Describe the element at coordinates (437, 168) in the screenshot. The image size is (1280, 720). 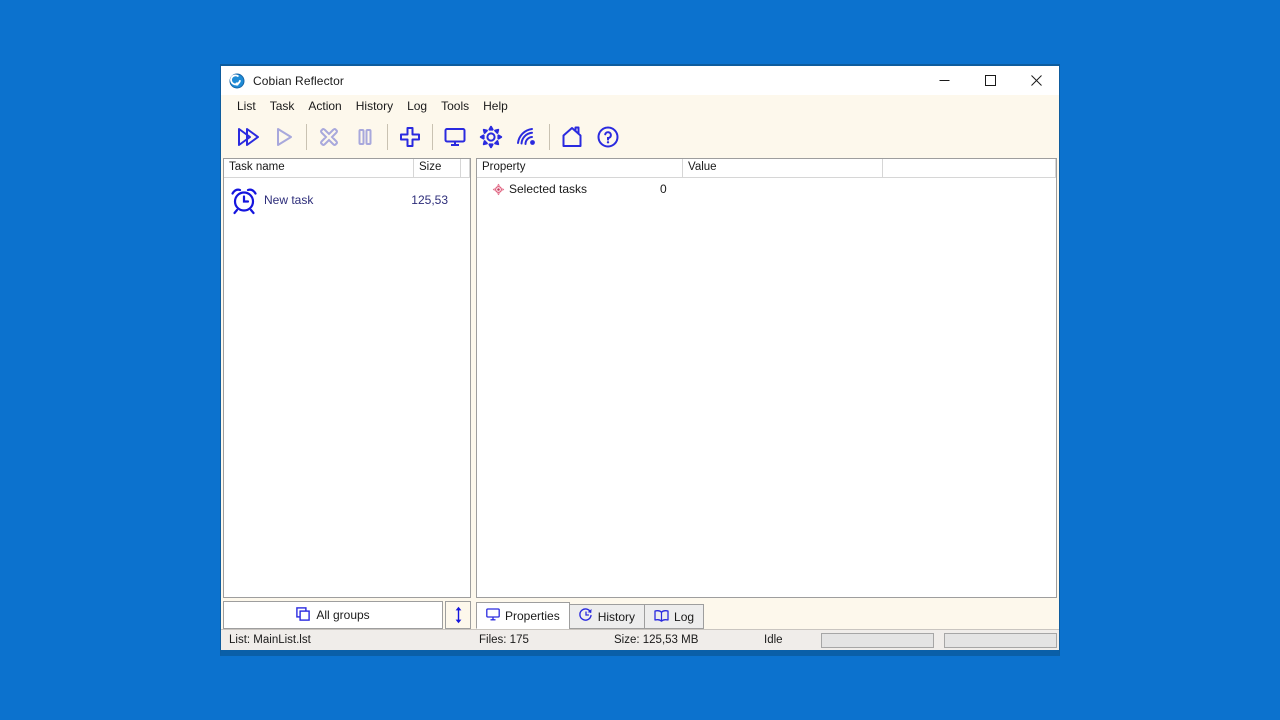
I see `column-header-size: Size` at that location.